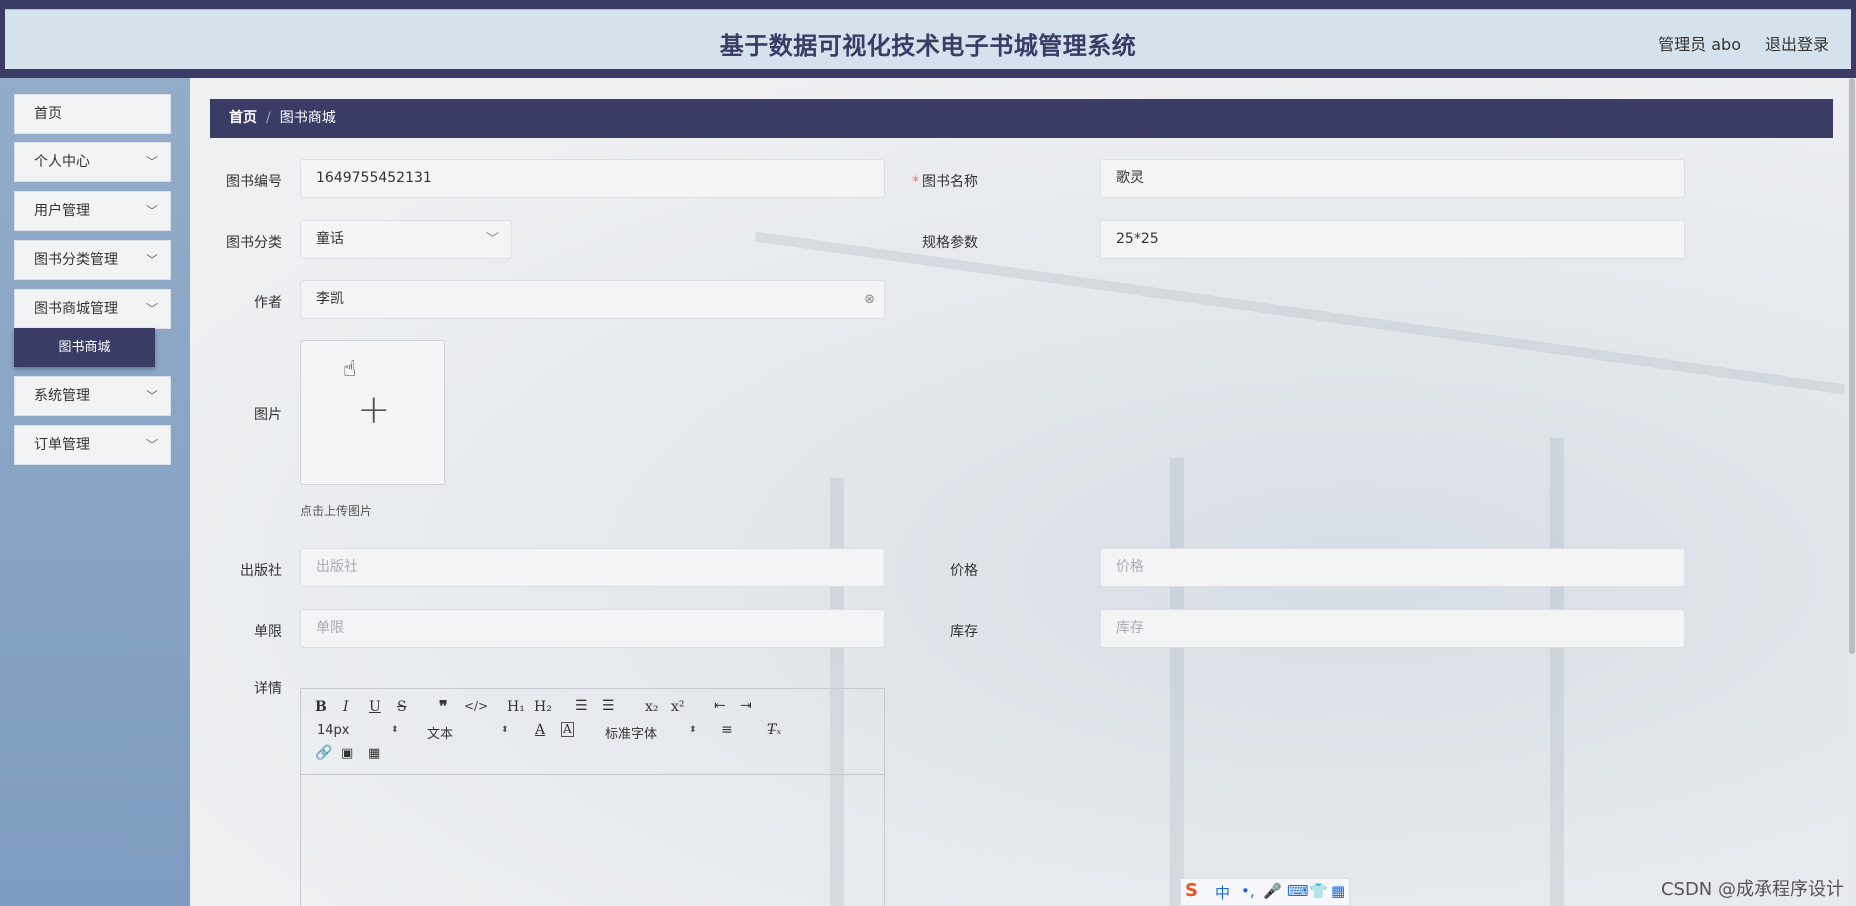 This screenshot has height=906, width=1856. What do you see at coordinates (592, 299) in the screenshot?
I see `author-input: 李凯 ⊗` at bounding box center [592, 299].